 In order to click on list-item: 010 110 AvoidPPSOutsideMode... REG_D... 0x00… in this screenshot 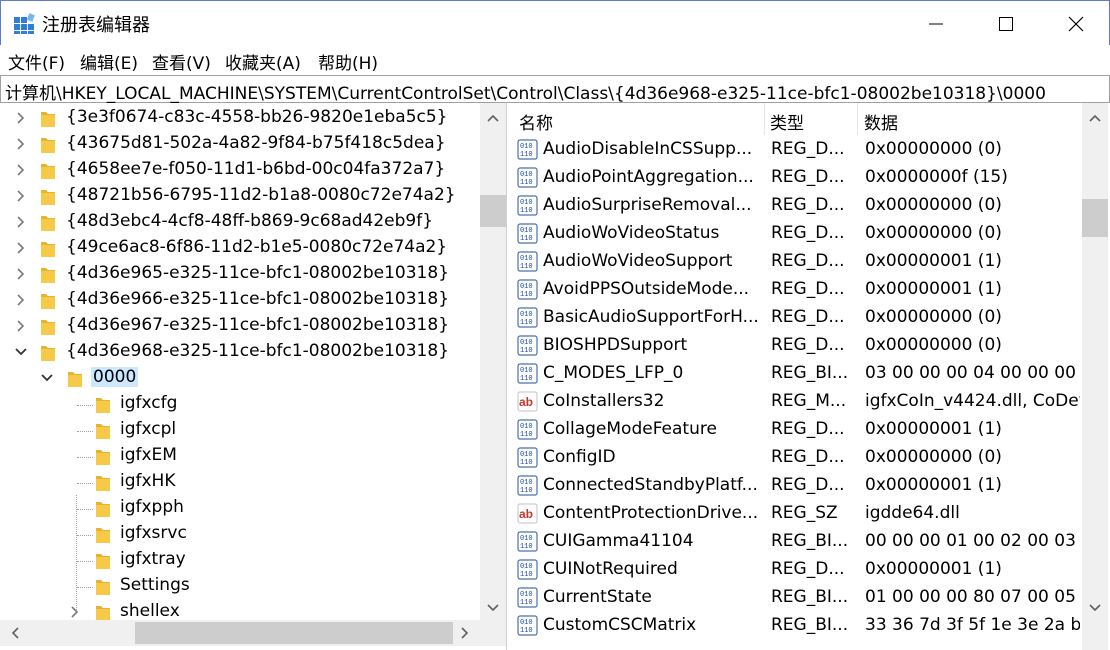, I will do `click(797, 289)`.